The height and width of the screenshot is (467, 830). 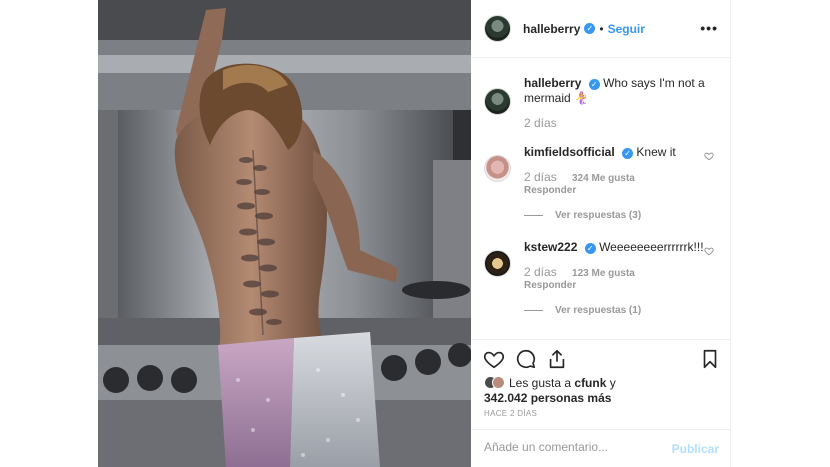 I want to click on add-comment-bar: Publicar, so click(x=601, y=448).